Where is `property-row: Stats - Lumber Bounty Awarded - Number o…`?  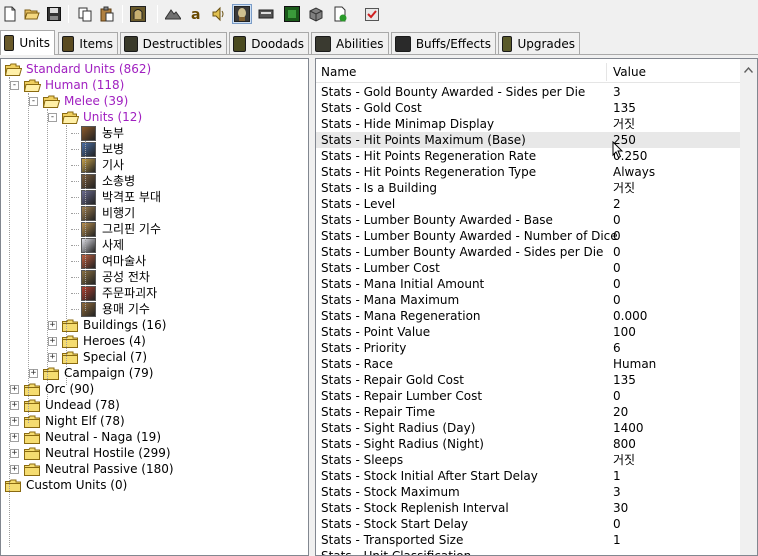
property-row: Stats - Lumber Bounty Awarded - Number o… is located at coordinates (528, 236).